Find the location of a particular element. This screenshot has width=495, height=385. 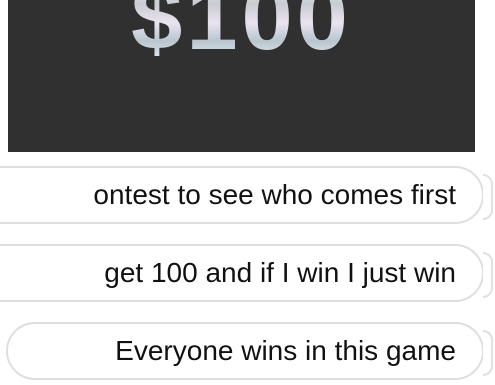

reply-chip-3: Everyone wins in this game is located at coordinates (245, 351).